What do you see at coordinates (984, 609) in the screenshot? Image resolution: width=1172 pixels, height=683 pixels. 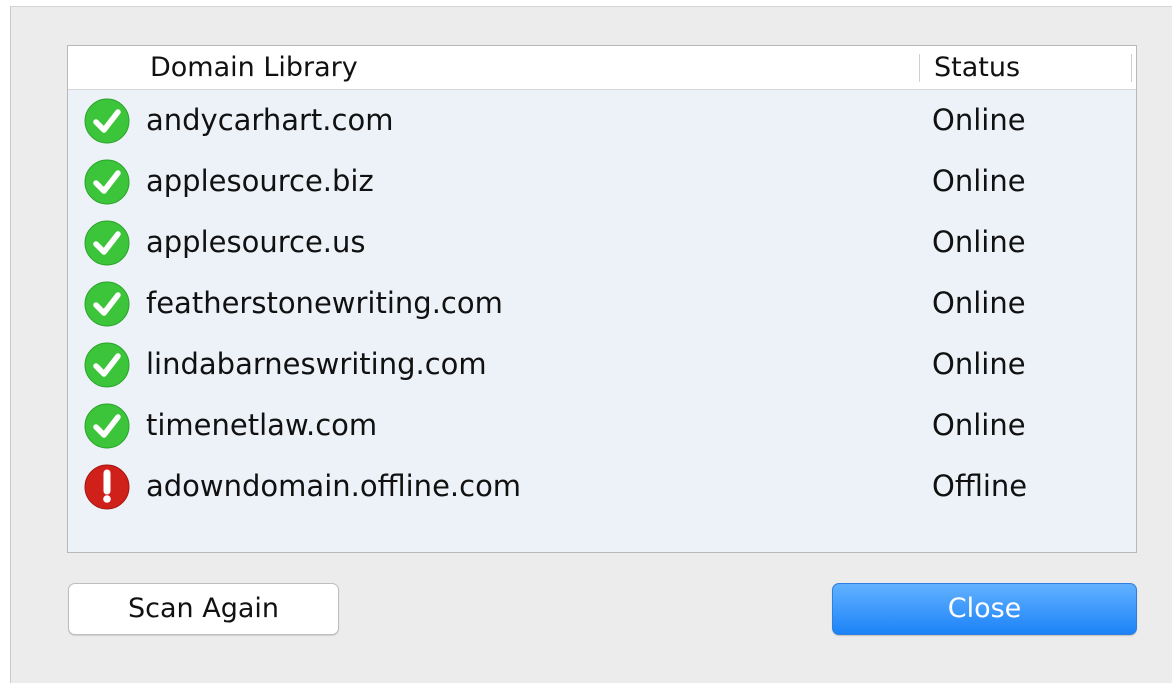 I see `close-button: Close` at bounding box center [984, 609].